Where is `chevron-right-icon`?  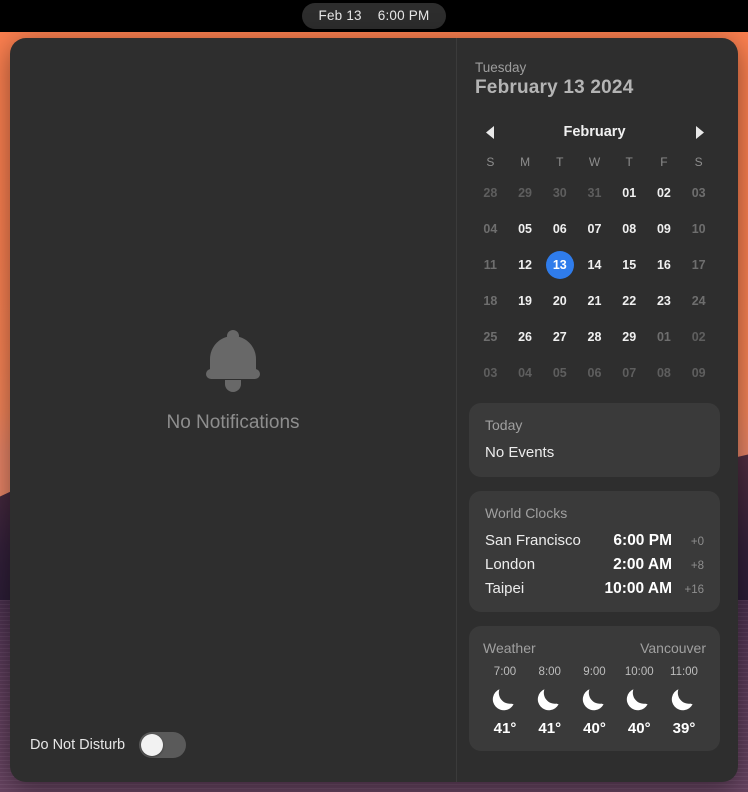 chevron-right-icon is located at coordinates (699, 132).